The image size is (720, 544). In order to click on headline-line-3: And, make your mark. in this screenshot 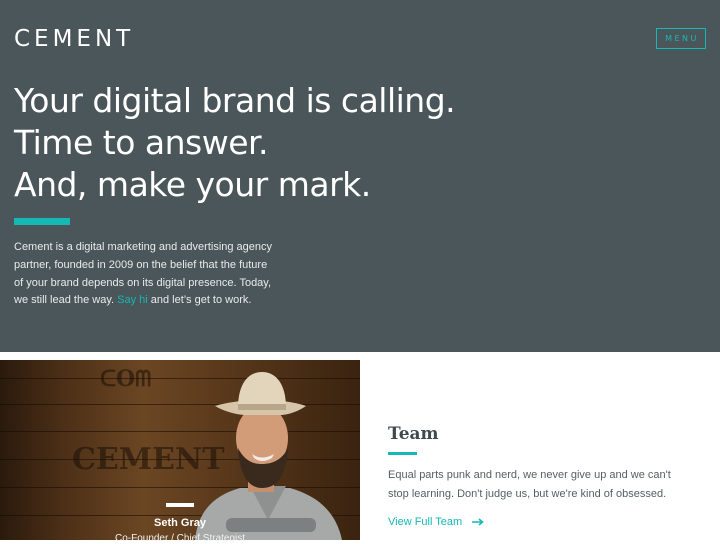, I will do `click(192, 184)`.